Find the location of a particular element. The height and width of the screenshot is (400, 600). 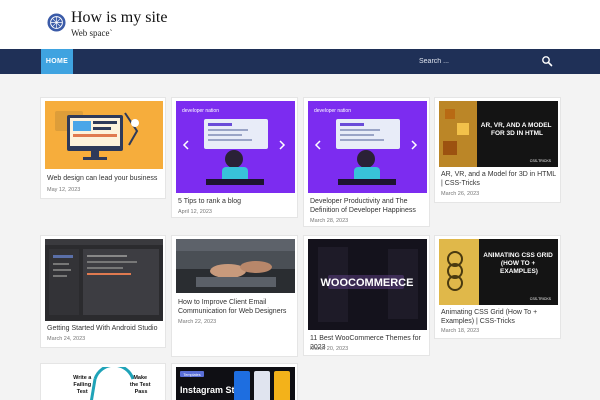

image-text-line: the Test is located at coordinates (140, 385).